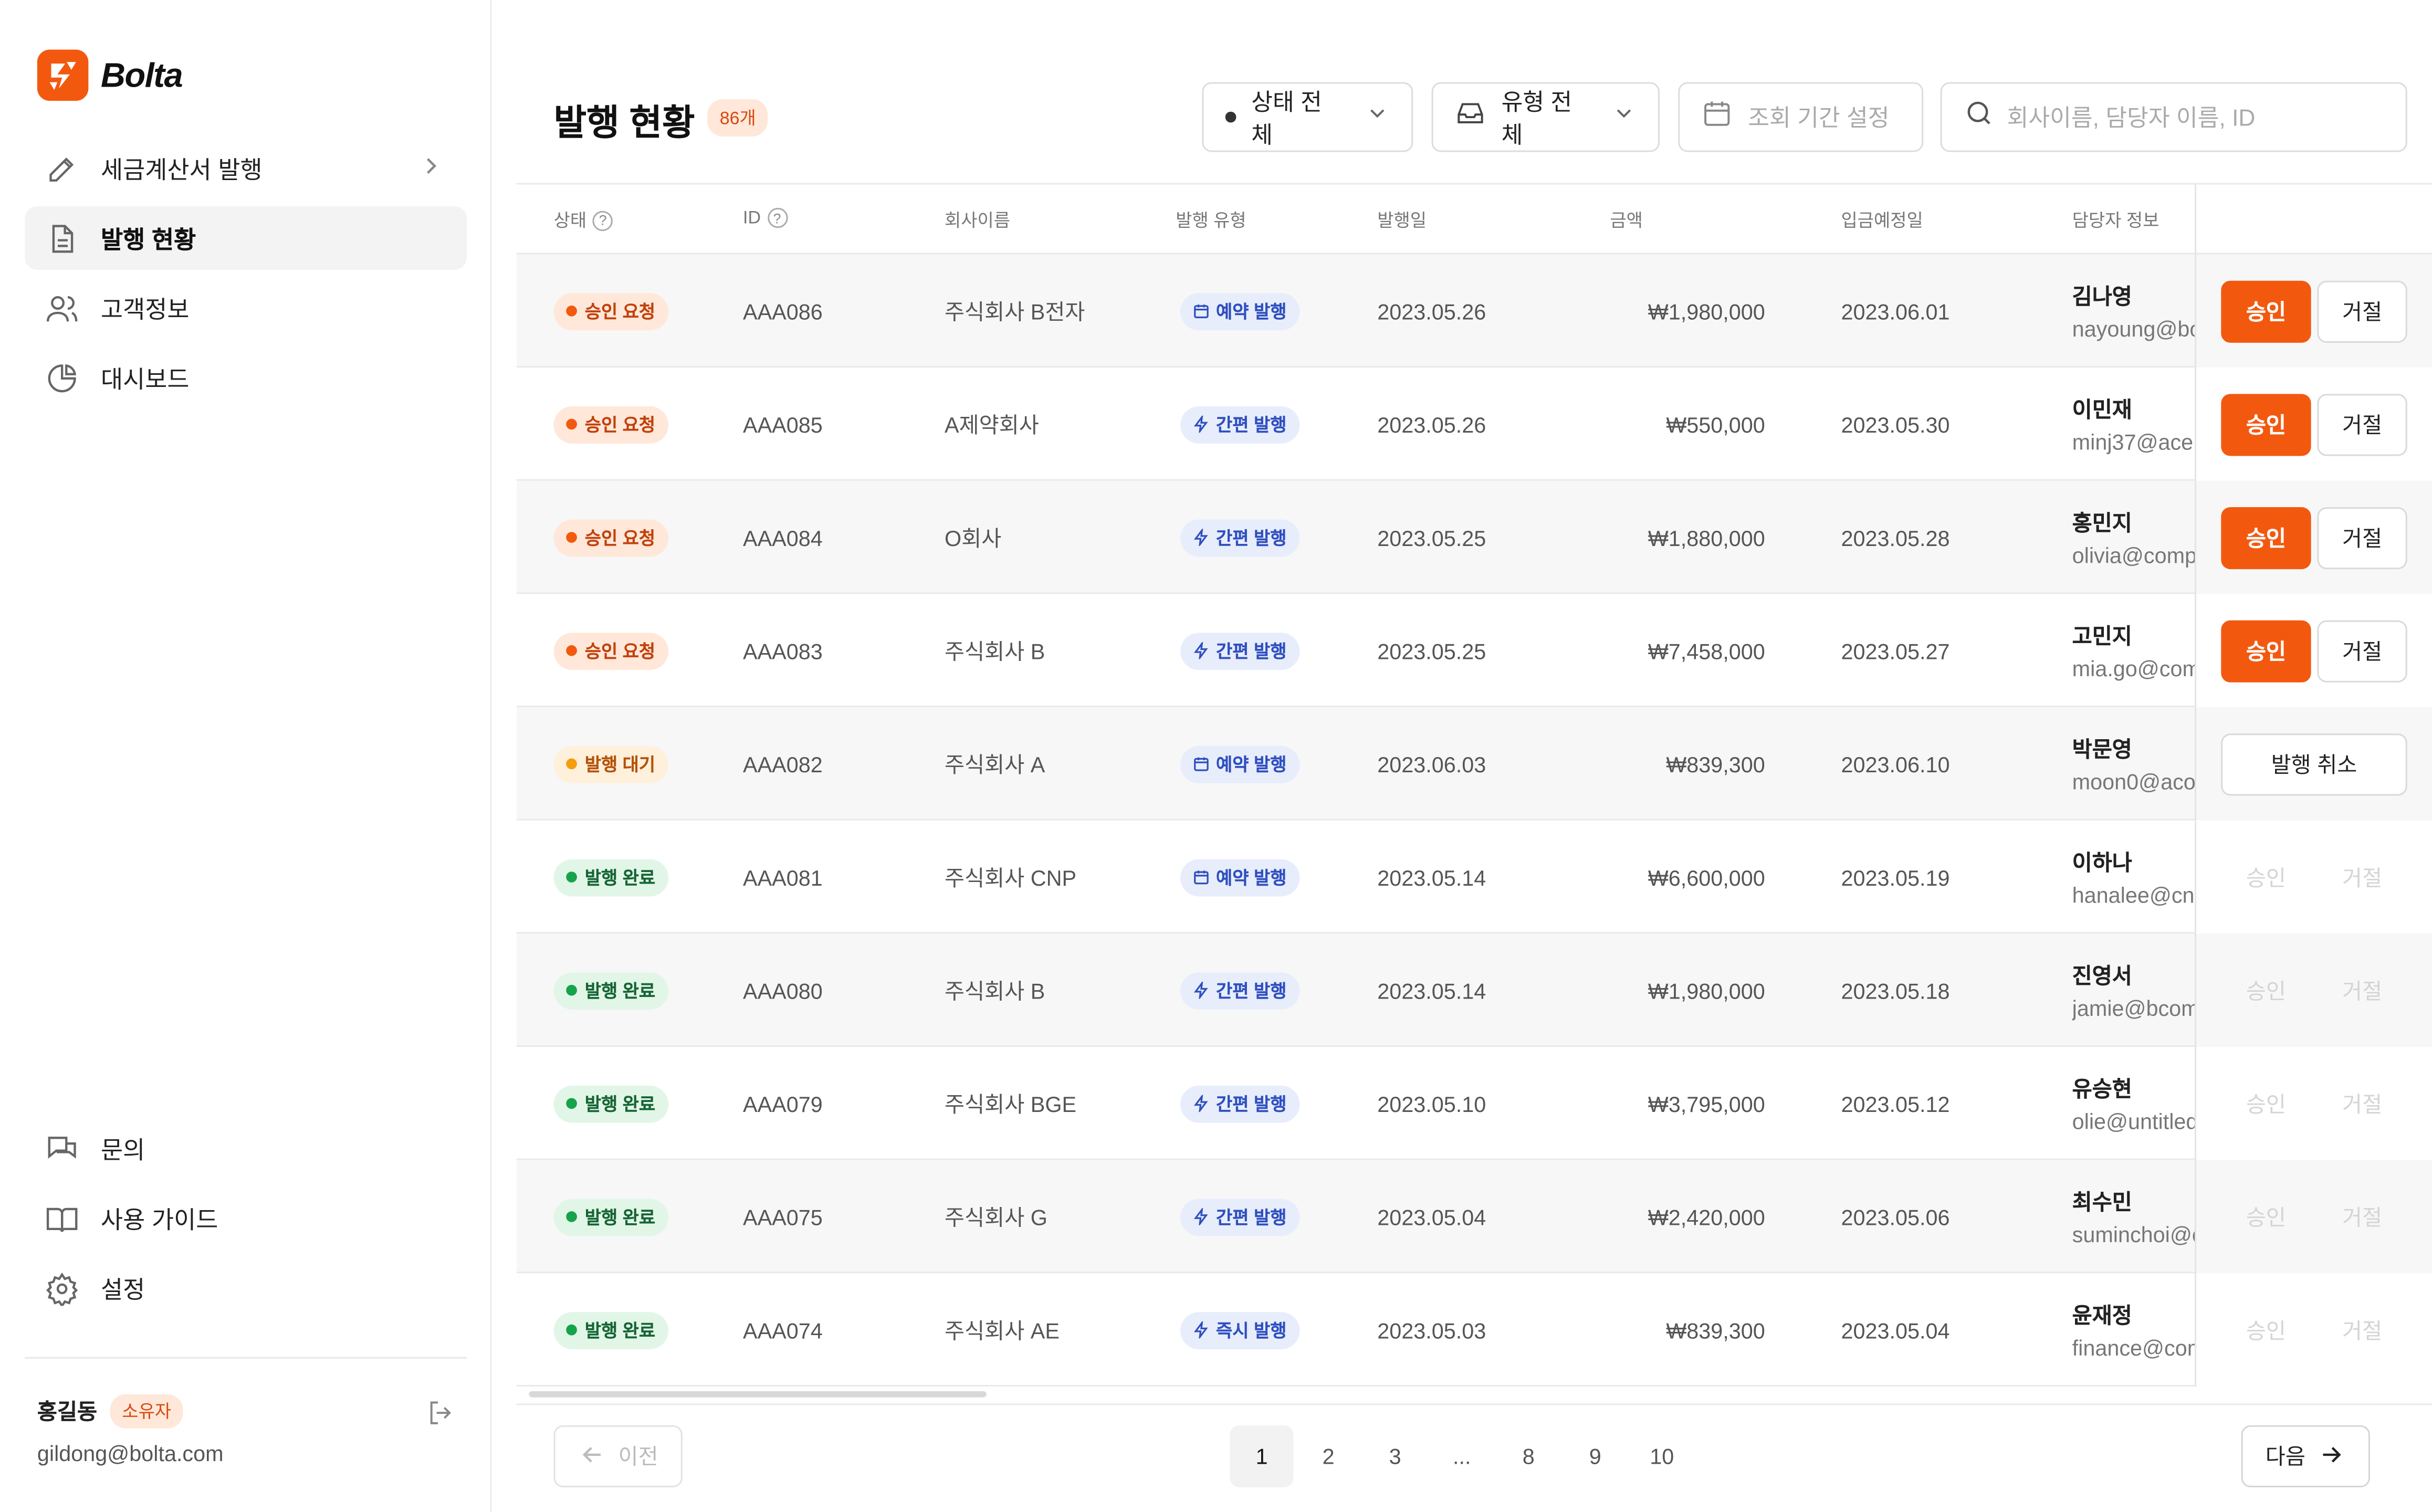 Image resolution: width=2432 pixels, height=1512 pixels. I want to click on nav-item-customers: 고객정보, so click(246, 308).